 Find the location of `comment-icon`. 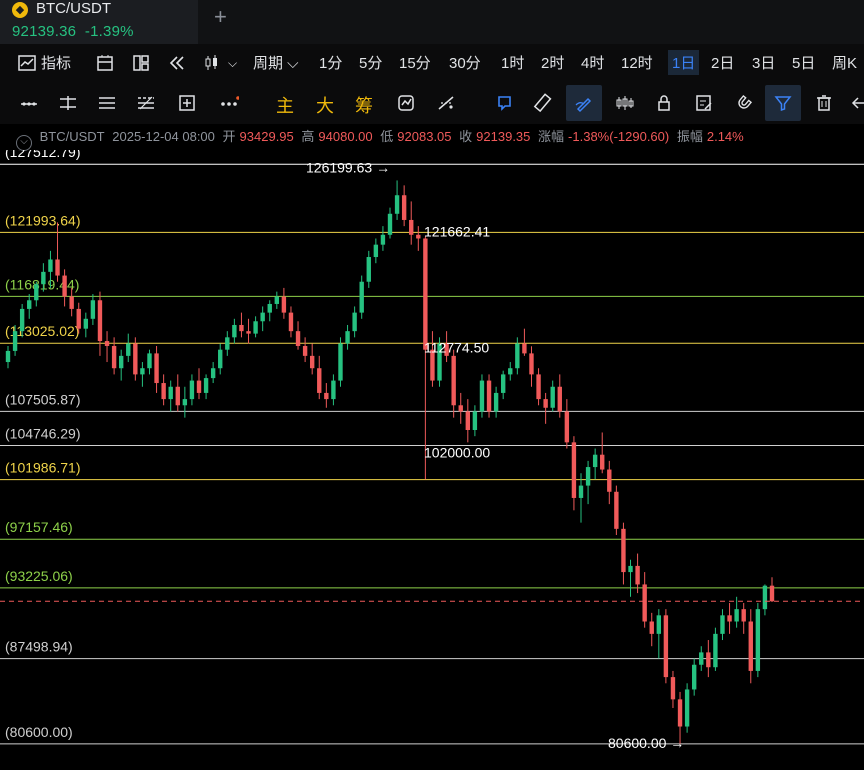

comment-icon is located at coordinates (505, 103).